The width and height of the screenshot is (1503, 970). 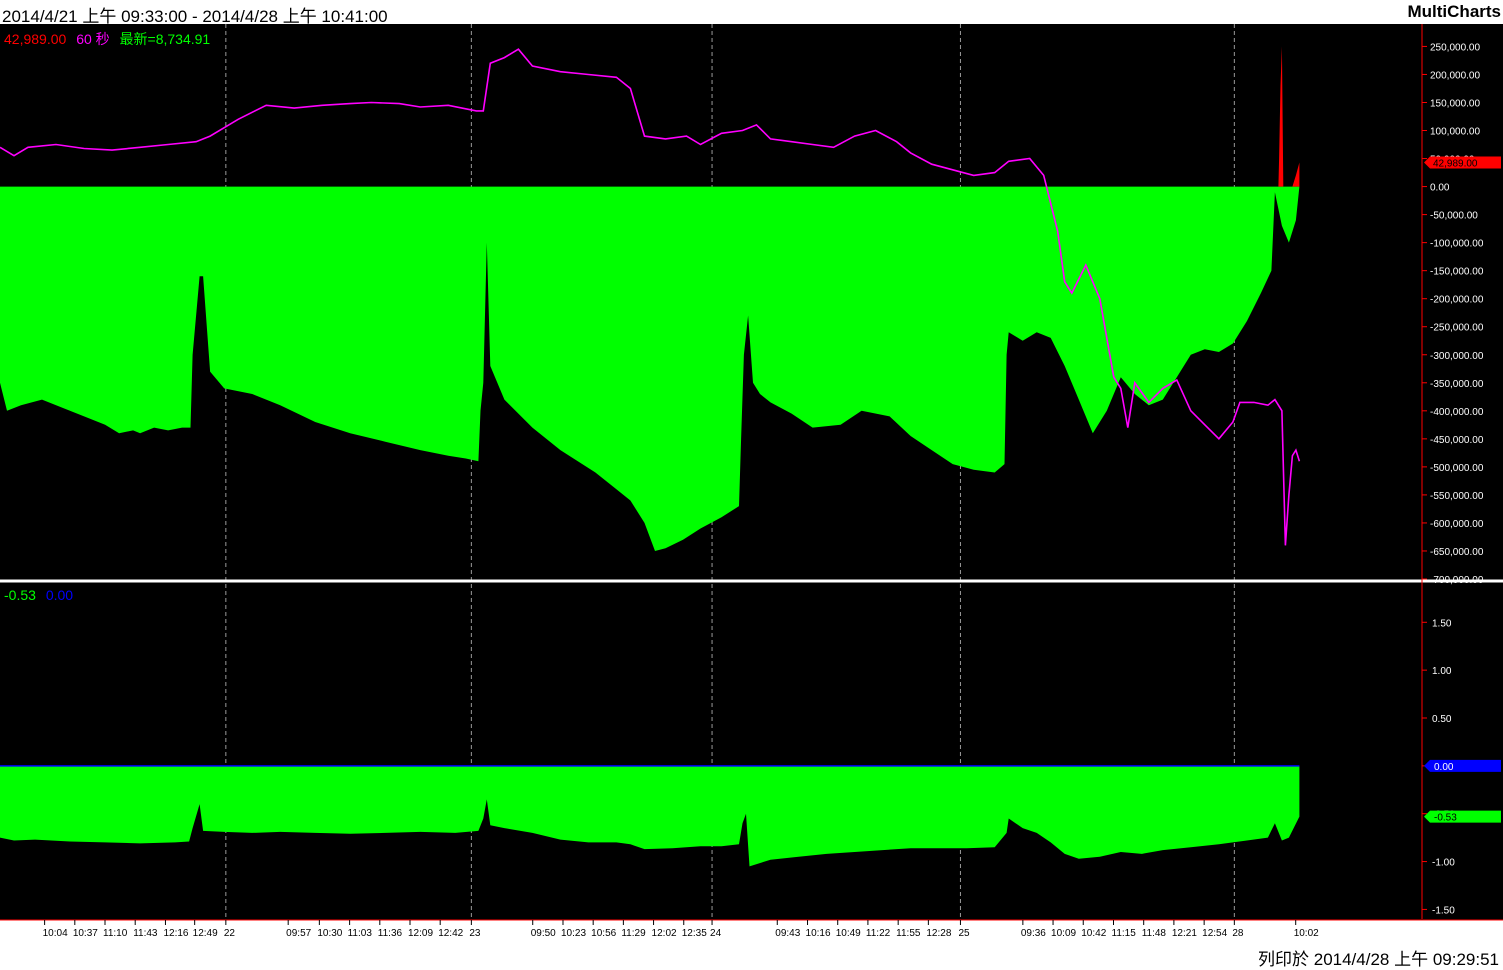 I want to click on time-tick-label: 10:37, so click(x=85, y=933).